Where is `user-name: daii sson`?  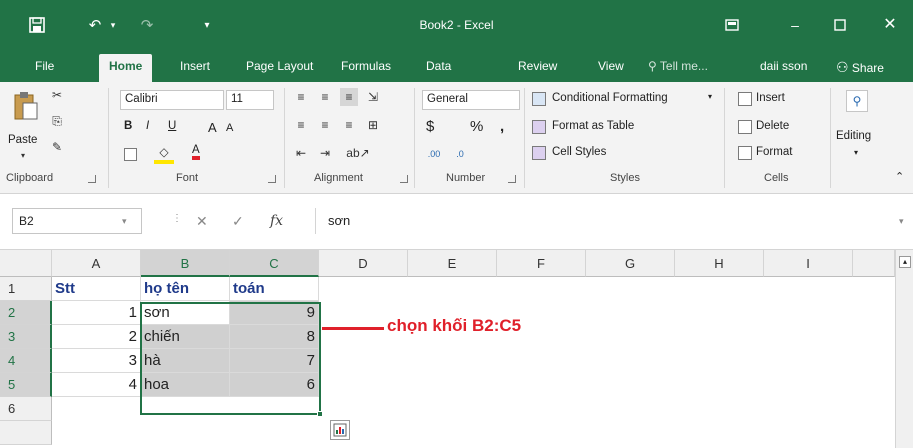
user-name: daii sson is located at coordinates (783, 66).